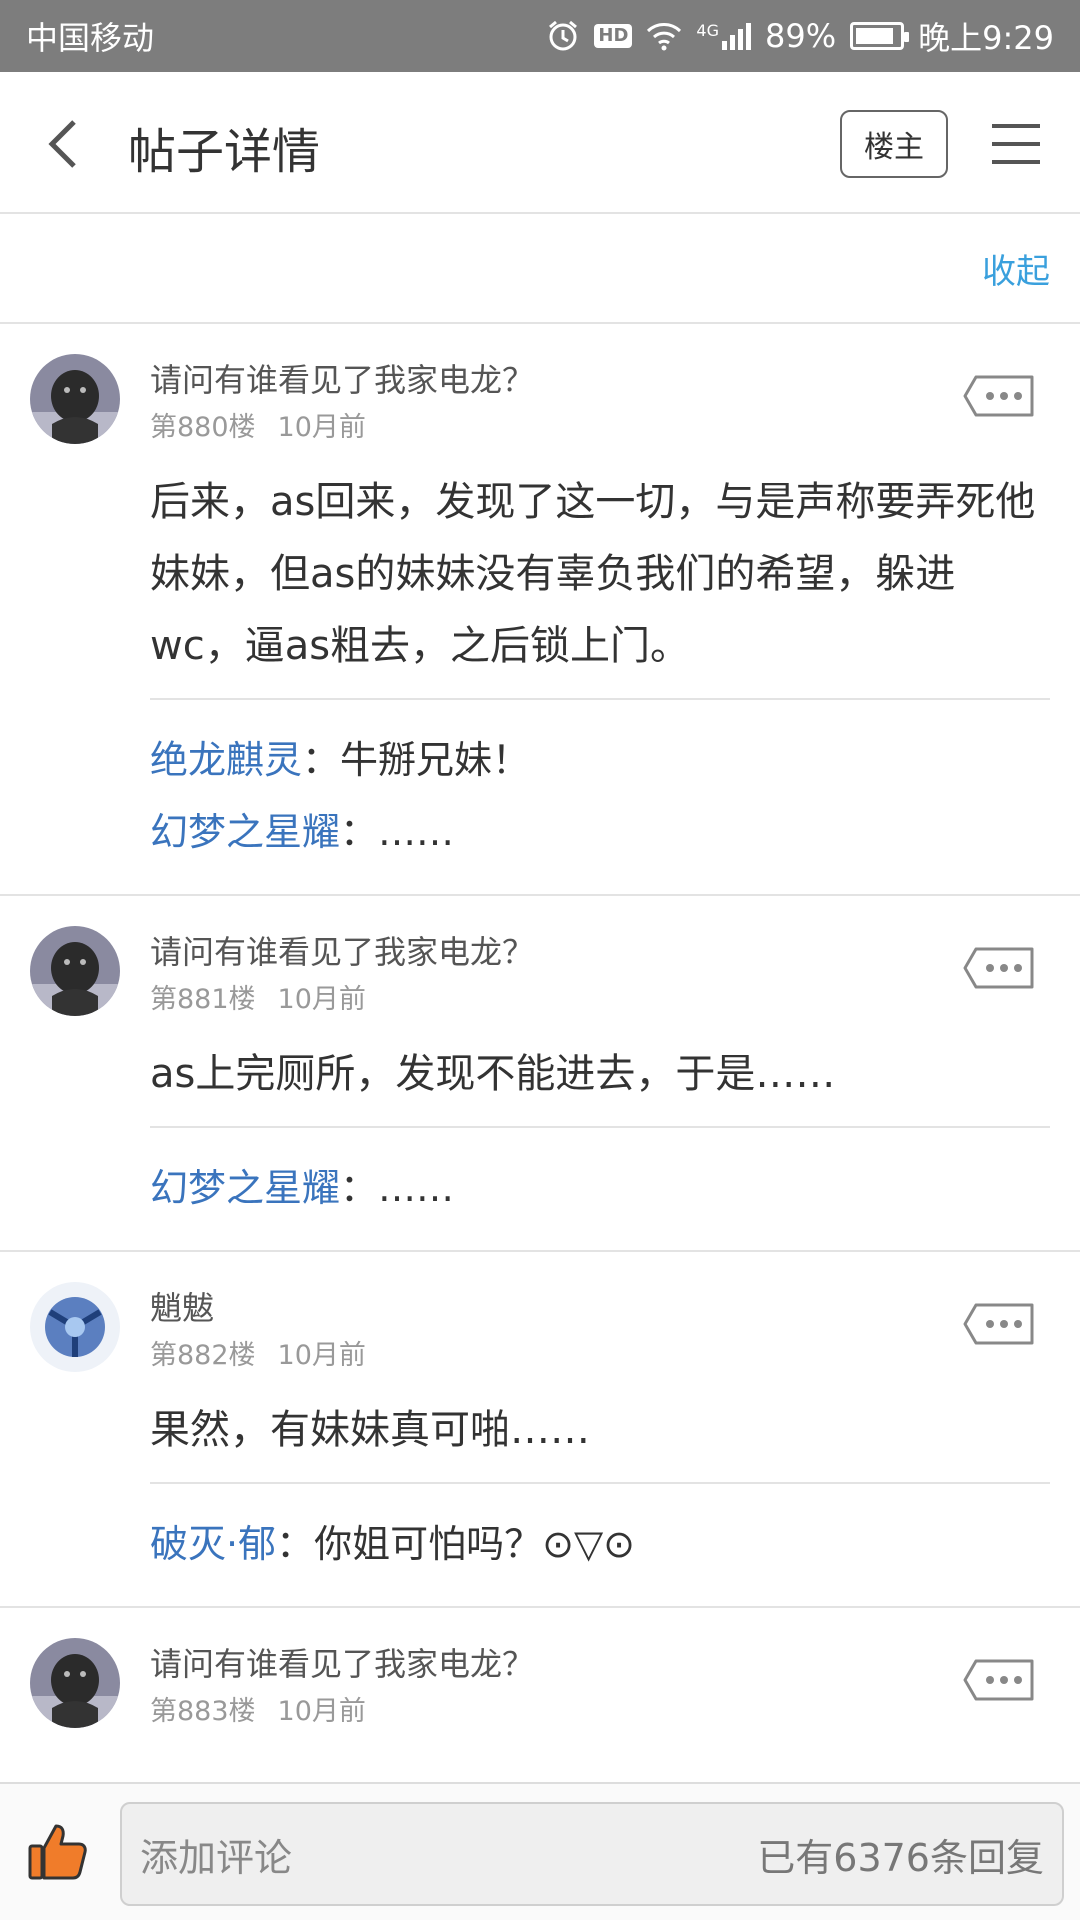 This screenshot has width=1080, height=1920. What do you see at coordinates (613, 36) in the screenshot?
I see `hd-icon: HD` at bounding box center [613, 36].